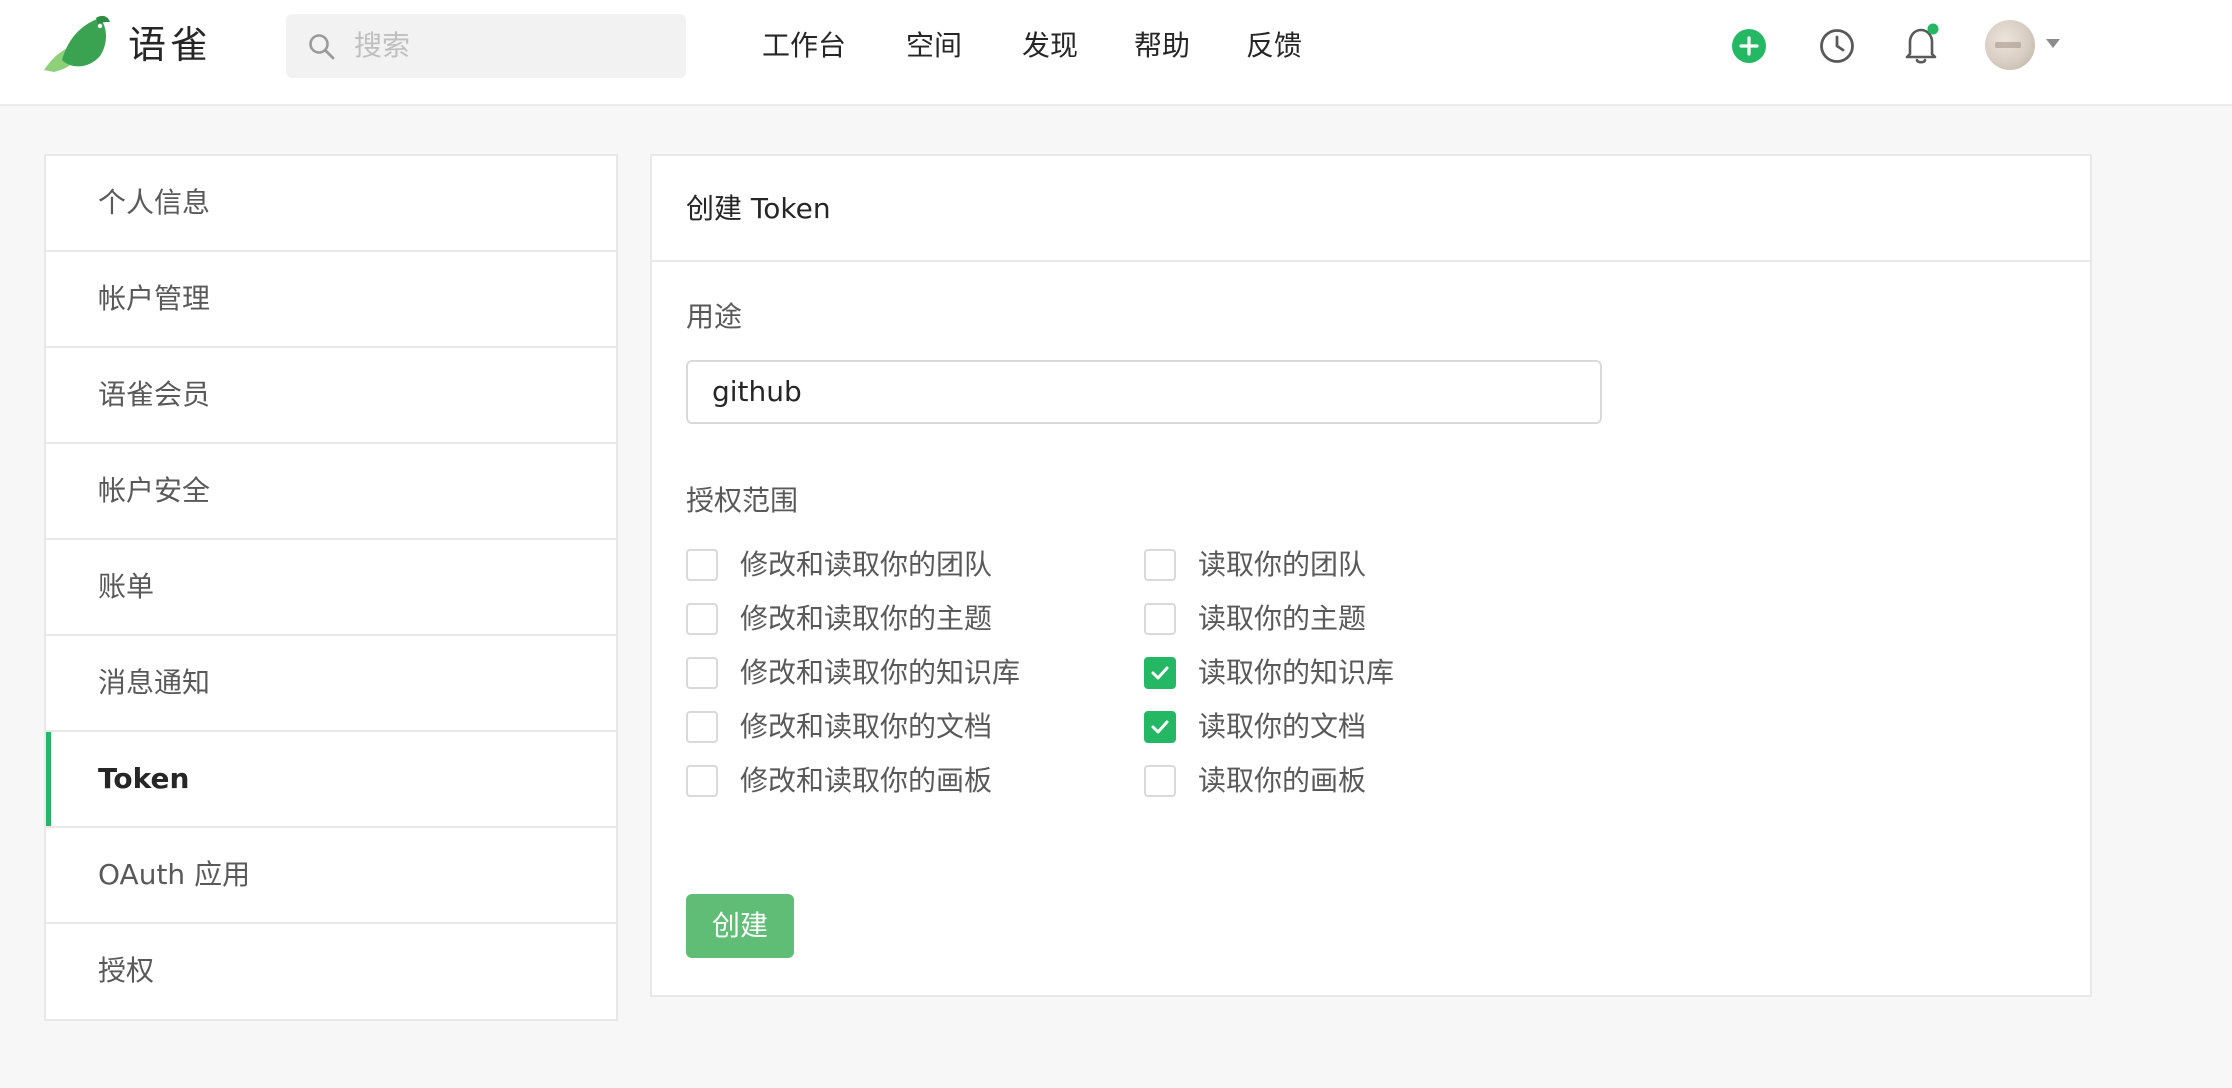 This screenshot has width=2232, height=1088. I want to click on sidebar-item-billing: 账单, so click(331, 588).